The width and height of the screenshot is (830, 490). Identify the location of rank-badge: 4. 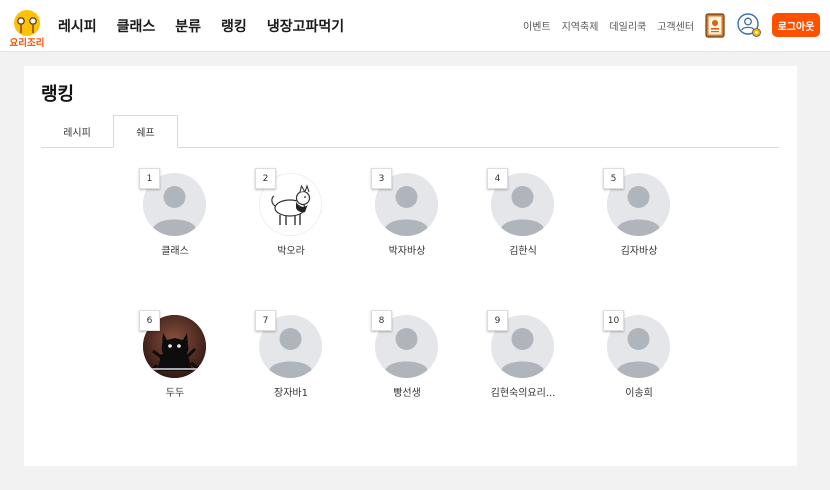
(497, 178).